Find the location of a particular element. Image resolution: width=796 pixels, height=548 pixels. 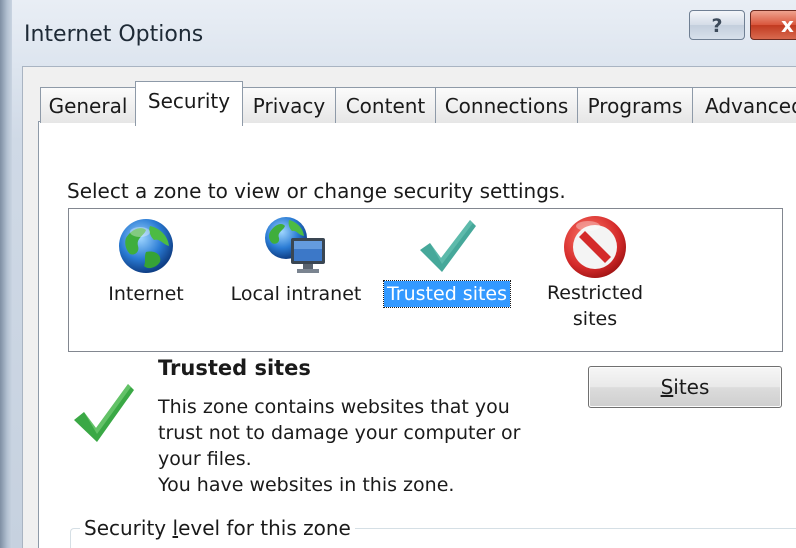

security-level-group-label: Security level for this zone is located at coordinates (217, 528).